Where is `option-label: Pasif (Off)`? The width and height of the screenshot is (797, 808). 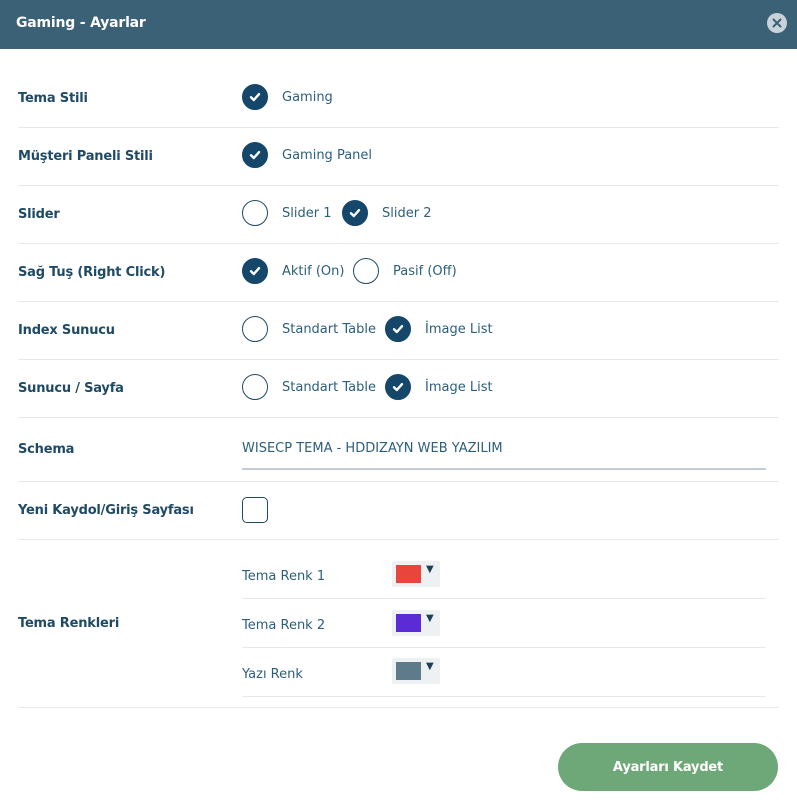 option-label: Pasif (Off) is located at coordinates (425, 271).